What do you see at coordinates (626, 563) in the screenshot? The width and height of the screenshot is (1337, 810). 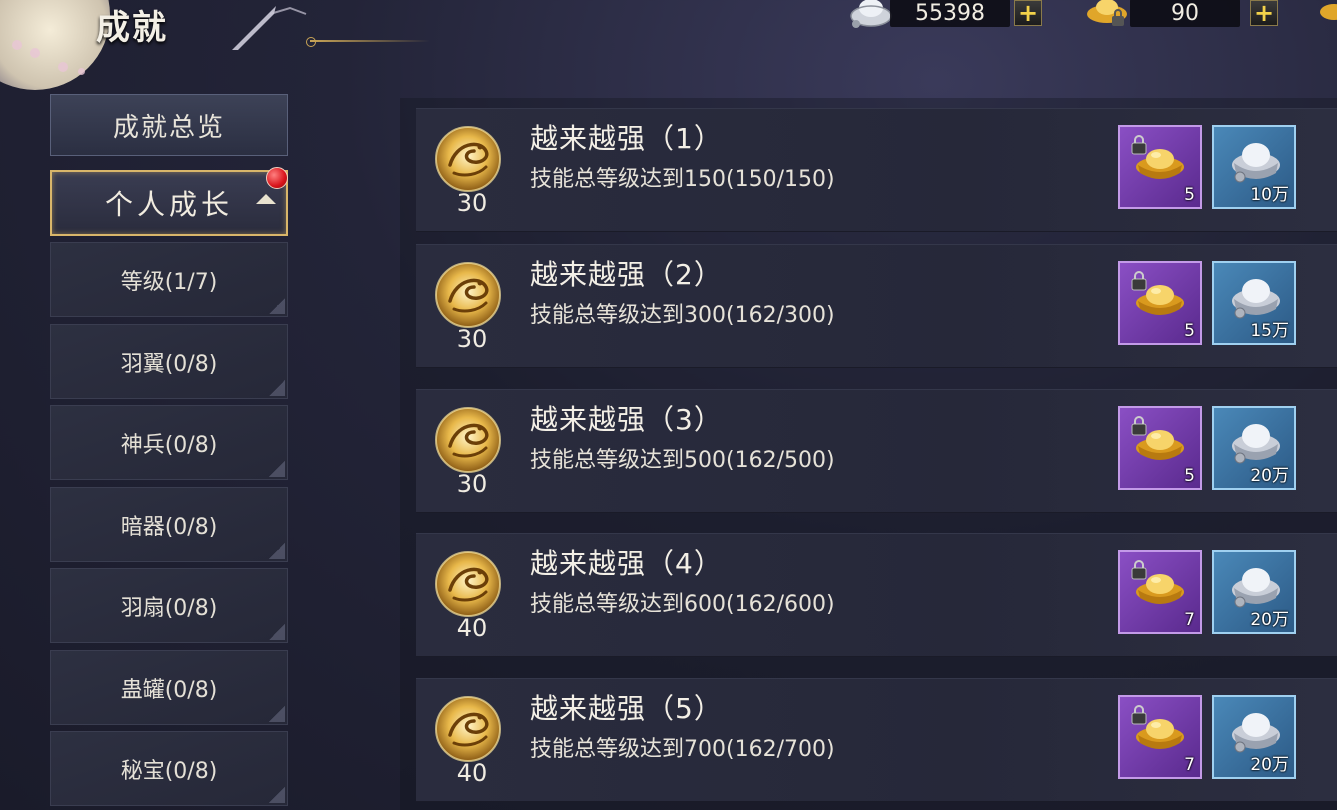 I see `achievement-title: 越来越强（4）` at bounding box center [626, 563].